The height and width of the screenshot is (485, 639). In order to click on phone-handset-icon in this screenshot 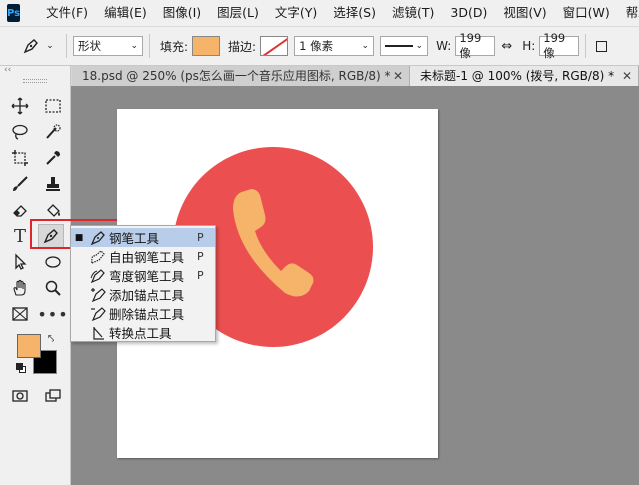, I will do `click(273, 243)`.